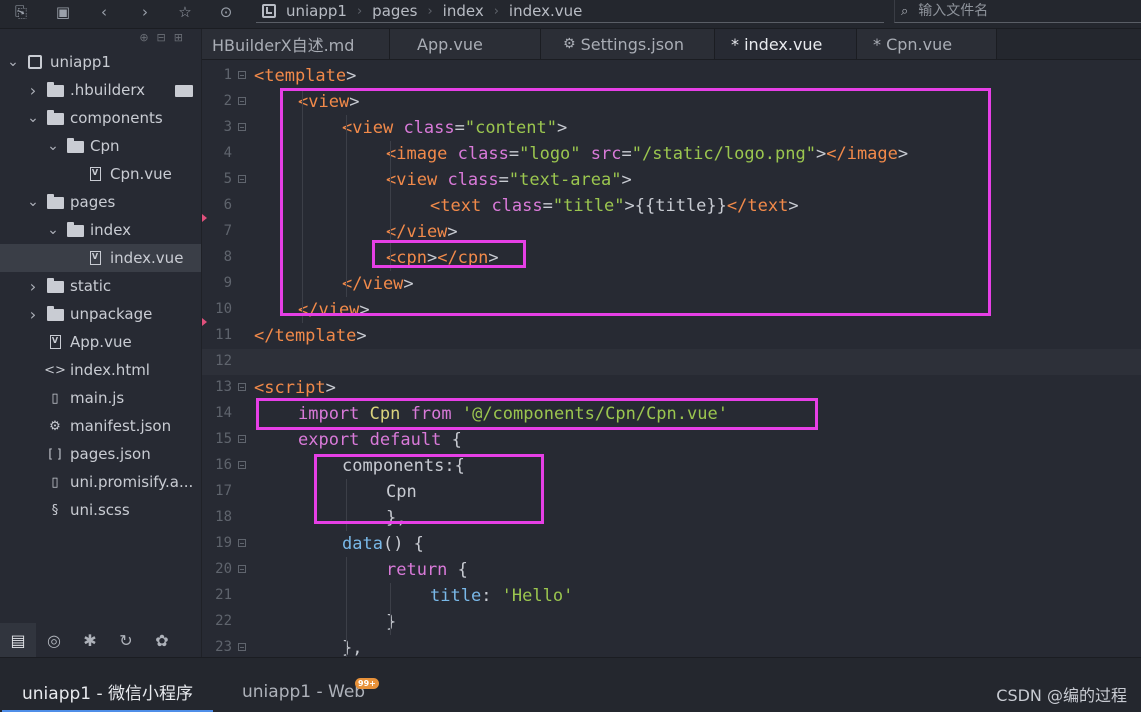 The image size is (1141, 712). Describe the element at coordinates (671, 440) in the screenshot. I see `code-line: 15 export default {` at that location.